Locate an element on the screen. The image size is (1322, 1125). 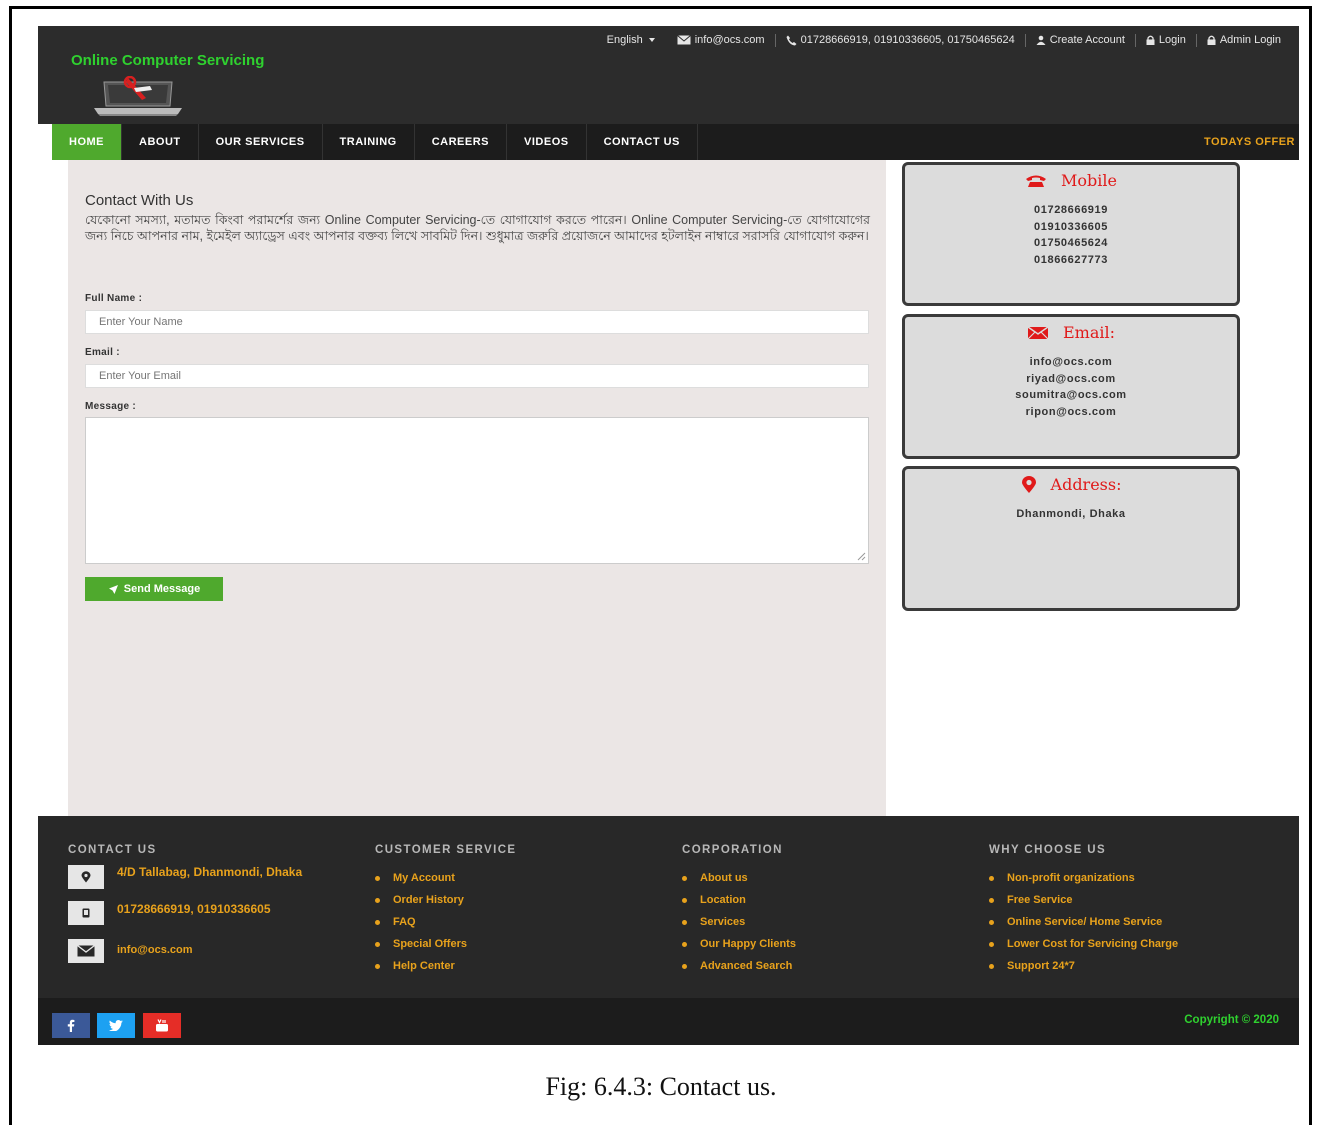
laptop-repair-logo is located at coordinates (138, 97).